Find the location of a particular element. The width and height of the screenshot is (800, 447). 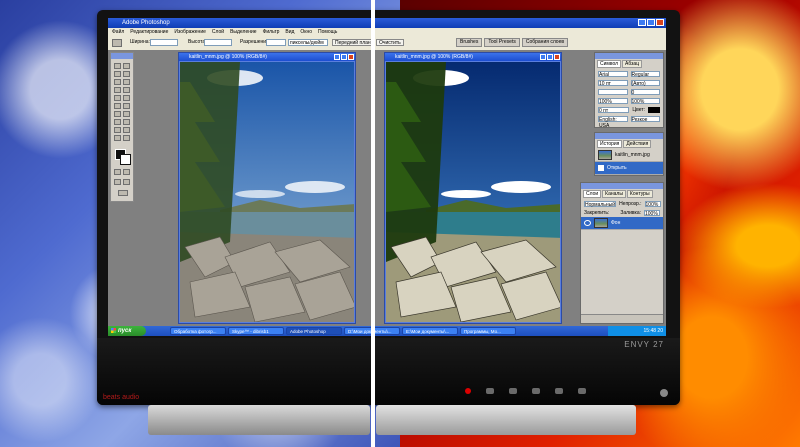

lasso-tool-icon is located at coordinates (117, 74).